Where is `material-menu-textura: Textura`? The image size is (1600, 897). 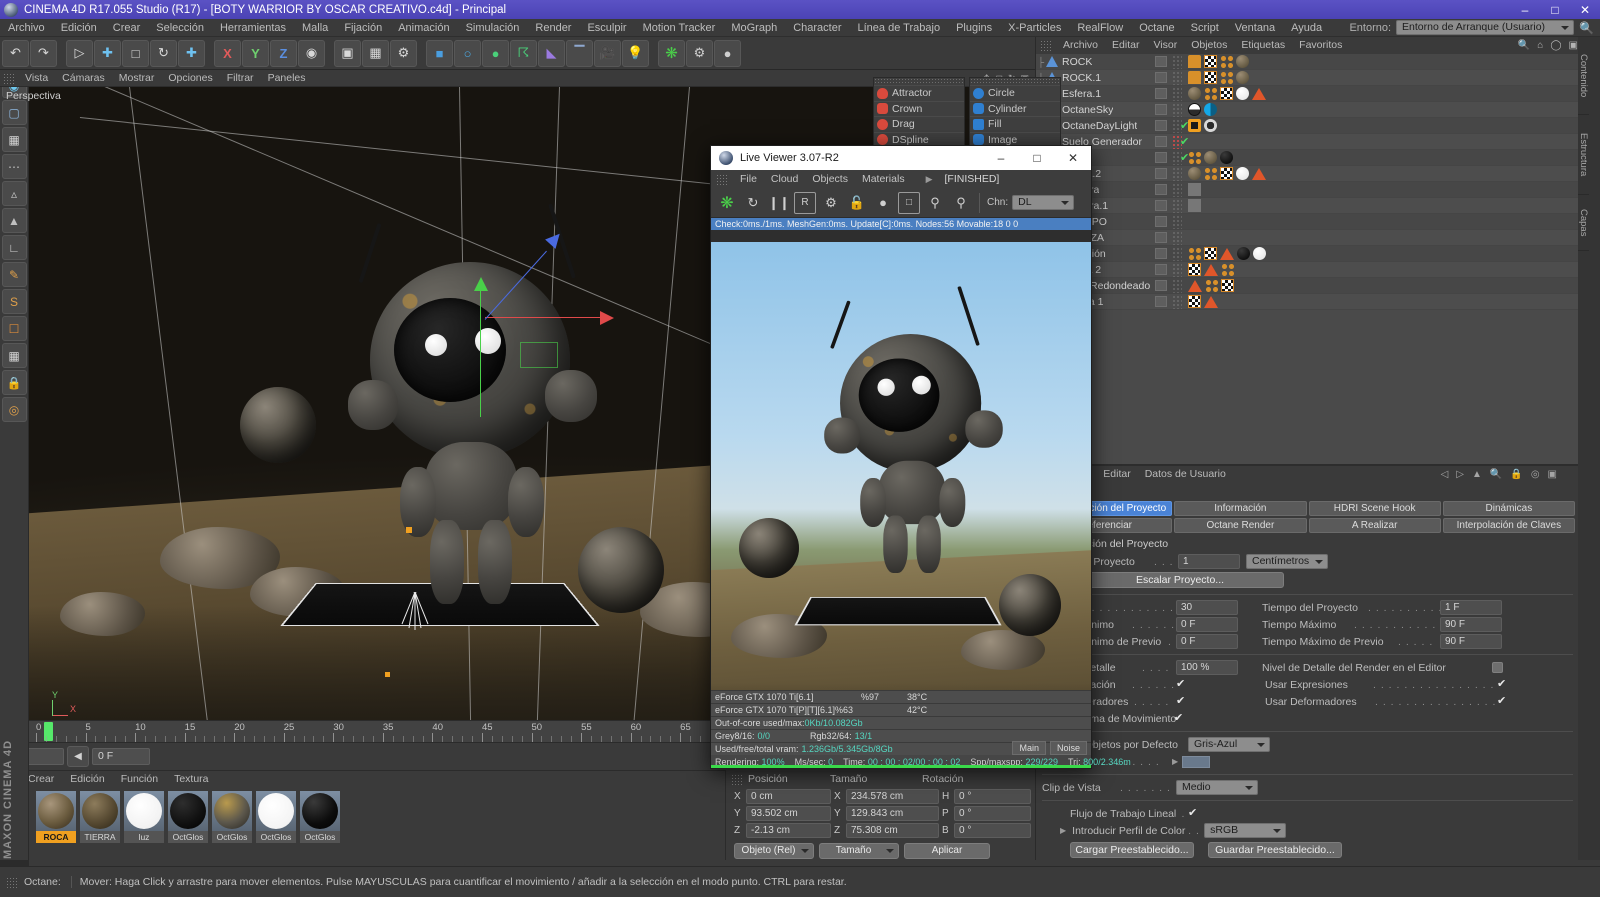 material-menu-textura: Textura is located at coordinates (191, 779).